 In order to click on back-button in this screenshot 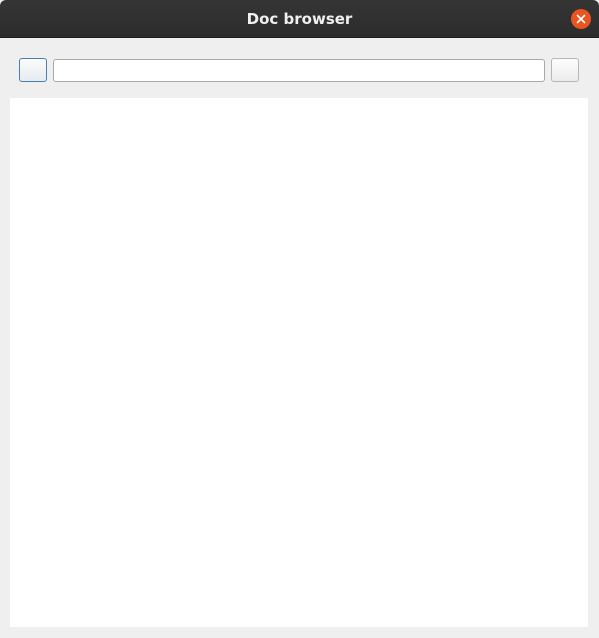, I will do `click(33, 70)`.